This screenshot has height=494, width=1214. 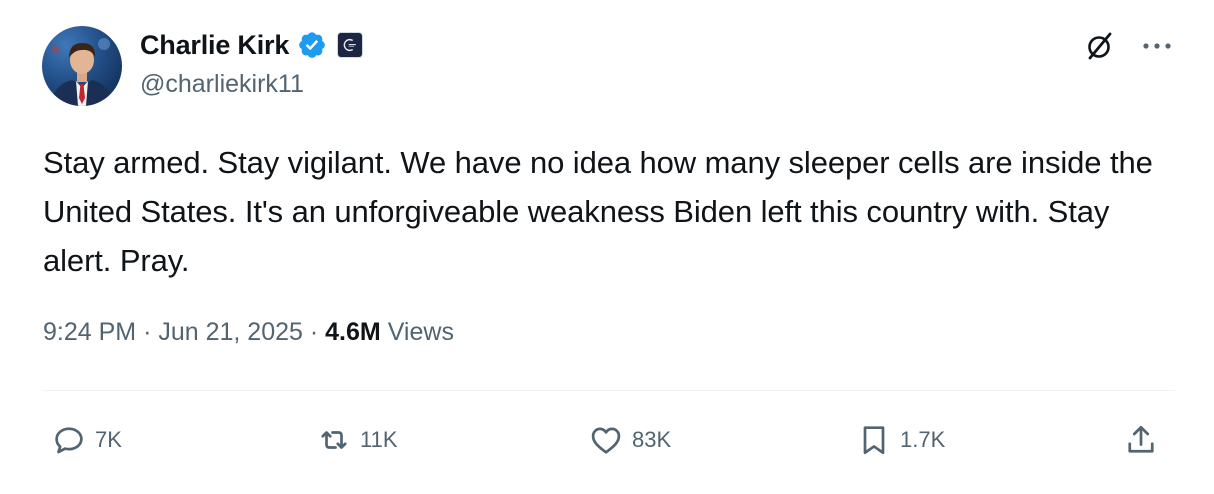 What do you see at coordinates (334, 440) in the screenshot?
I see `repost-icon` at bounding box center [334, 440].